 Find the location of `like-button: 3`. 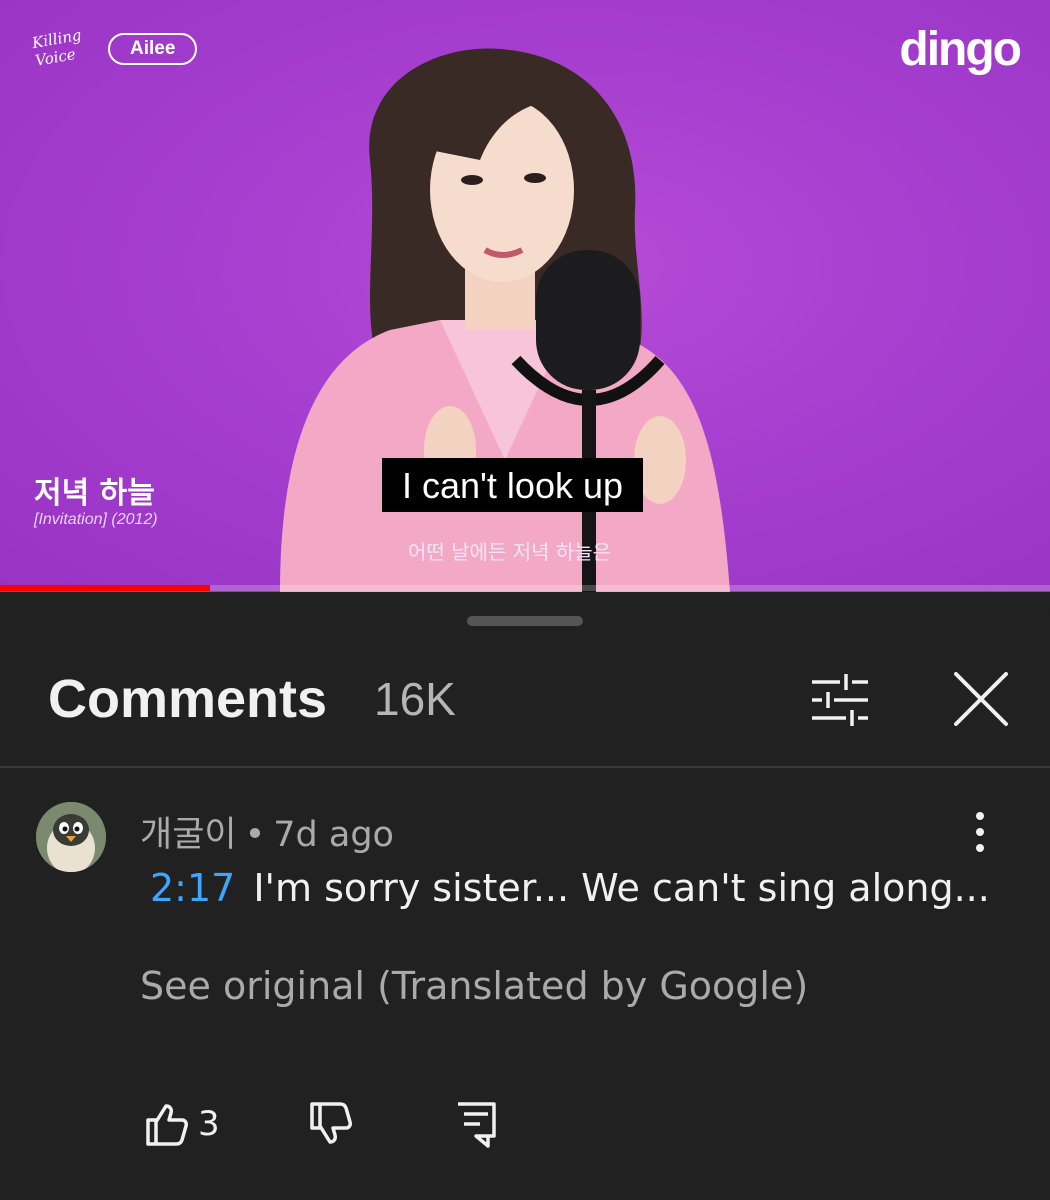

like-button: 3 is located at coordinates (185, 1126).